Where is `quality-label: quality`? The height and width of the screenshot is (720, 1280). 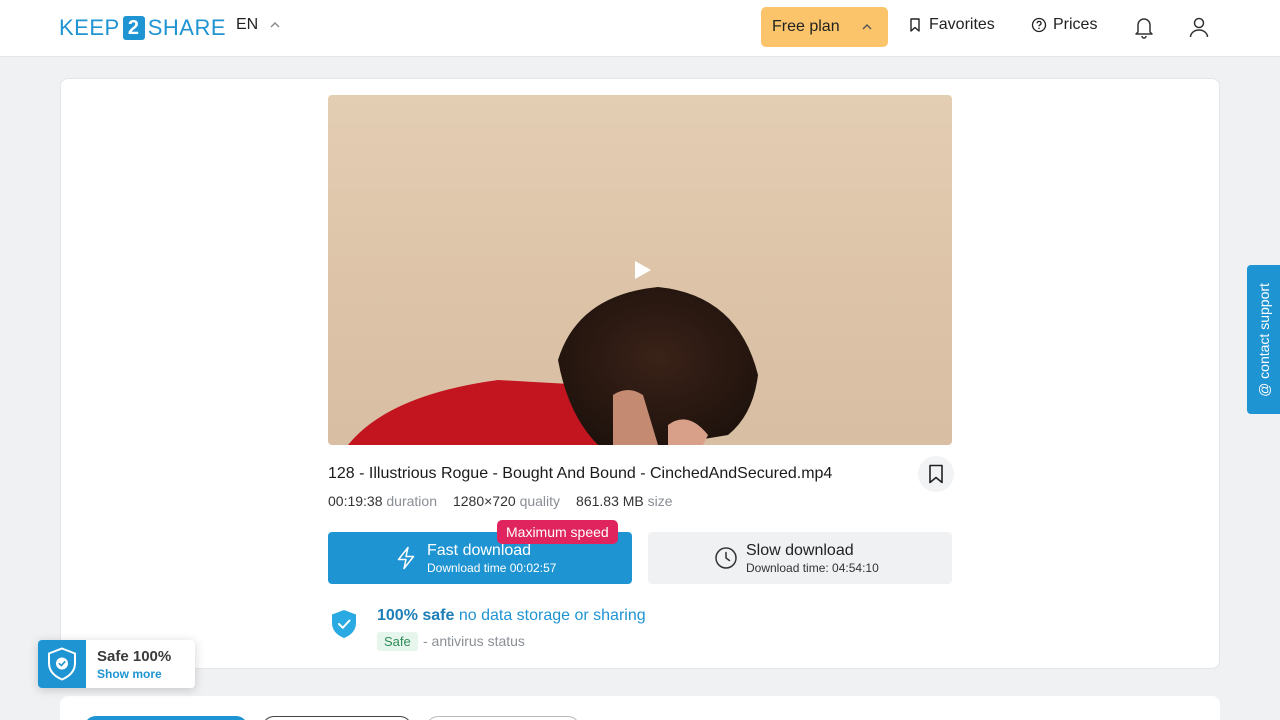 quality-label: quality is located at coordinates (540, 501).